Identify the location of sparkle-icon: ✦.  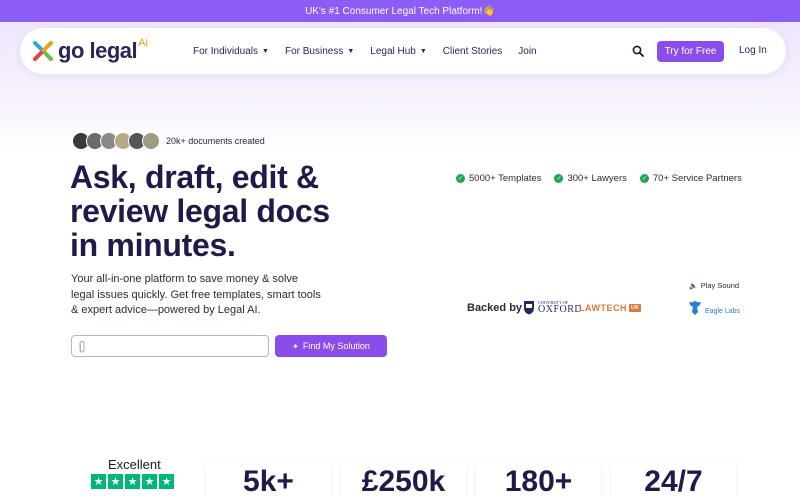
(295, 346).